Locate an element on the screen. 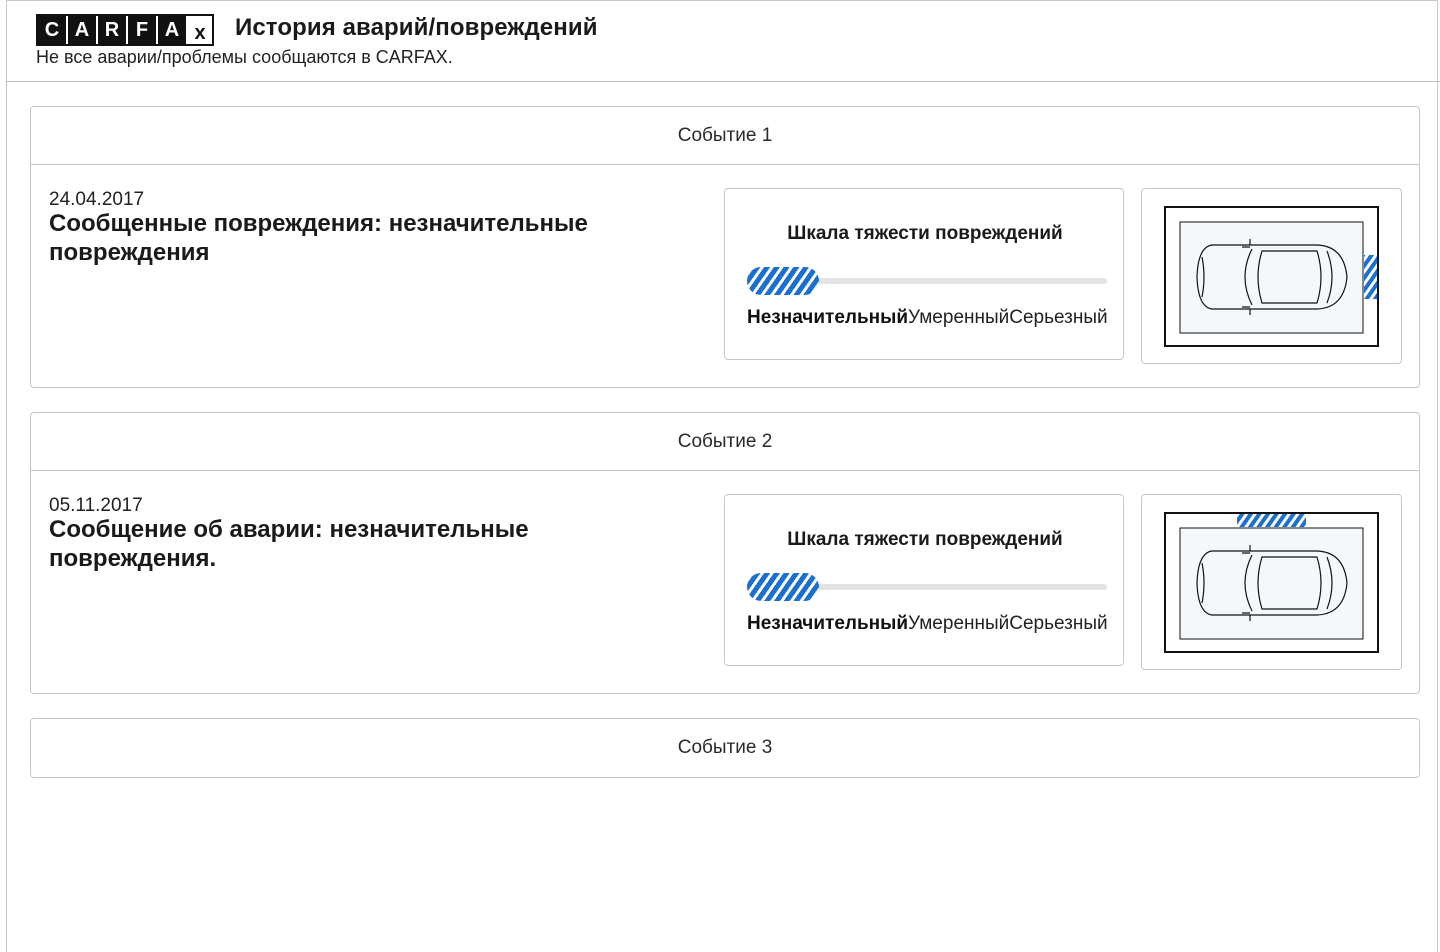  page-title: История аварий/повреждений is located at coordinates (416, 27).